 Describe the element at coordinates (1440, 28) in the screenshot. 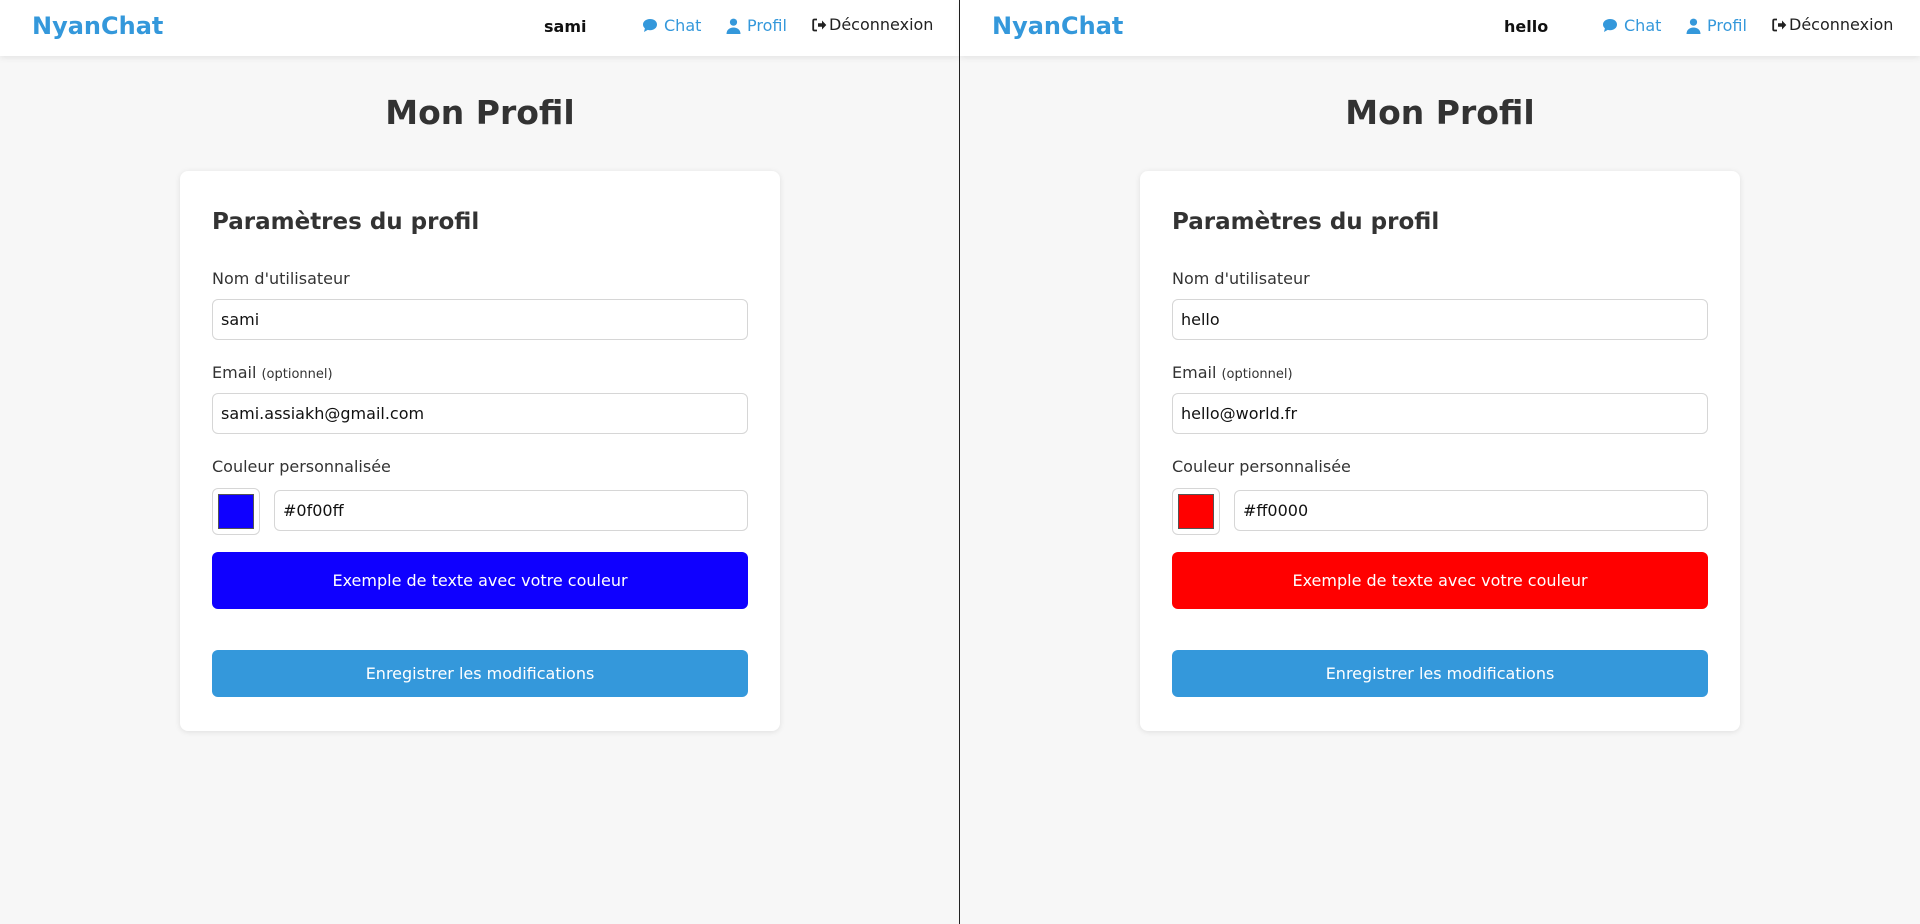

I see `navbar: NyanChat hello Chat Profil Déconnexion` at that location.